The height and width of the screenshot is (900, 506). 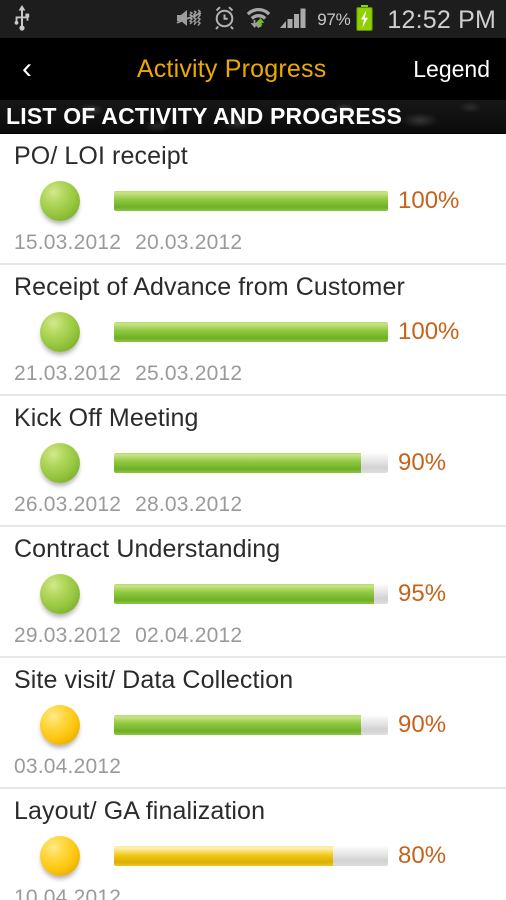 I want to click on activity-row: Layout/ GA finalization 80% 10.04.2012, so click(x=253, y=844).